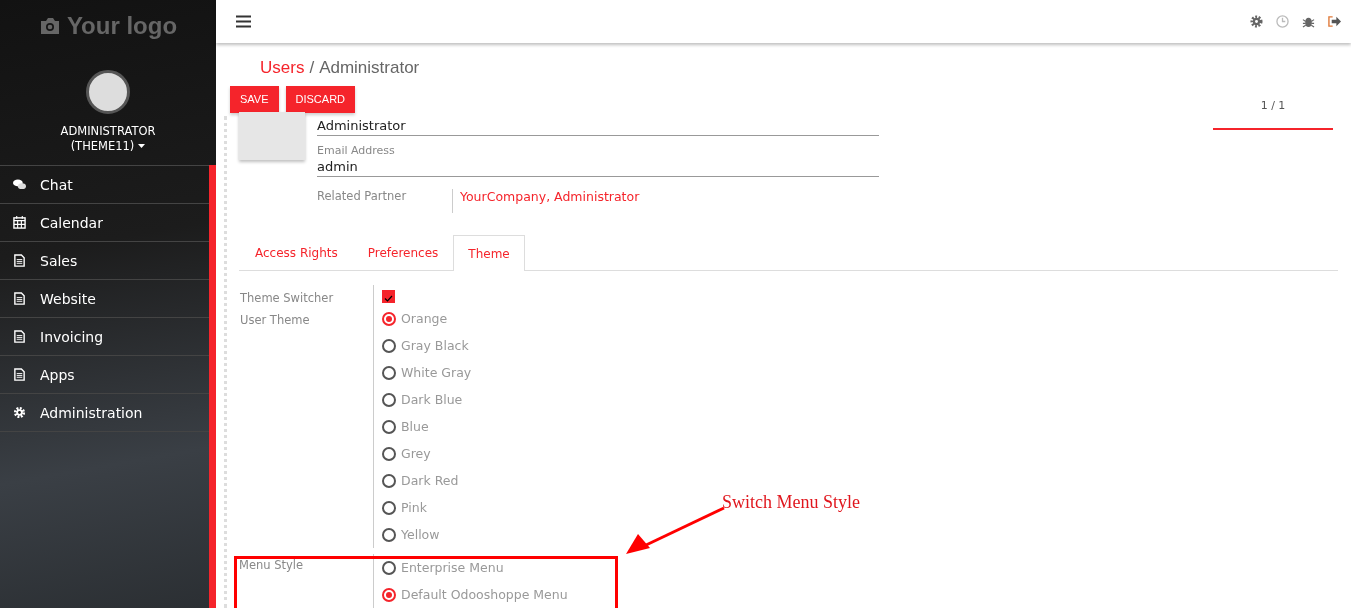  I want to click on bug-icon, so click(1308, 21).